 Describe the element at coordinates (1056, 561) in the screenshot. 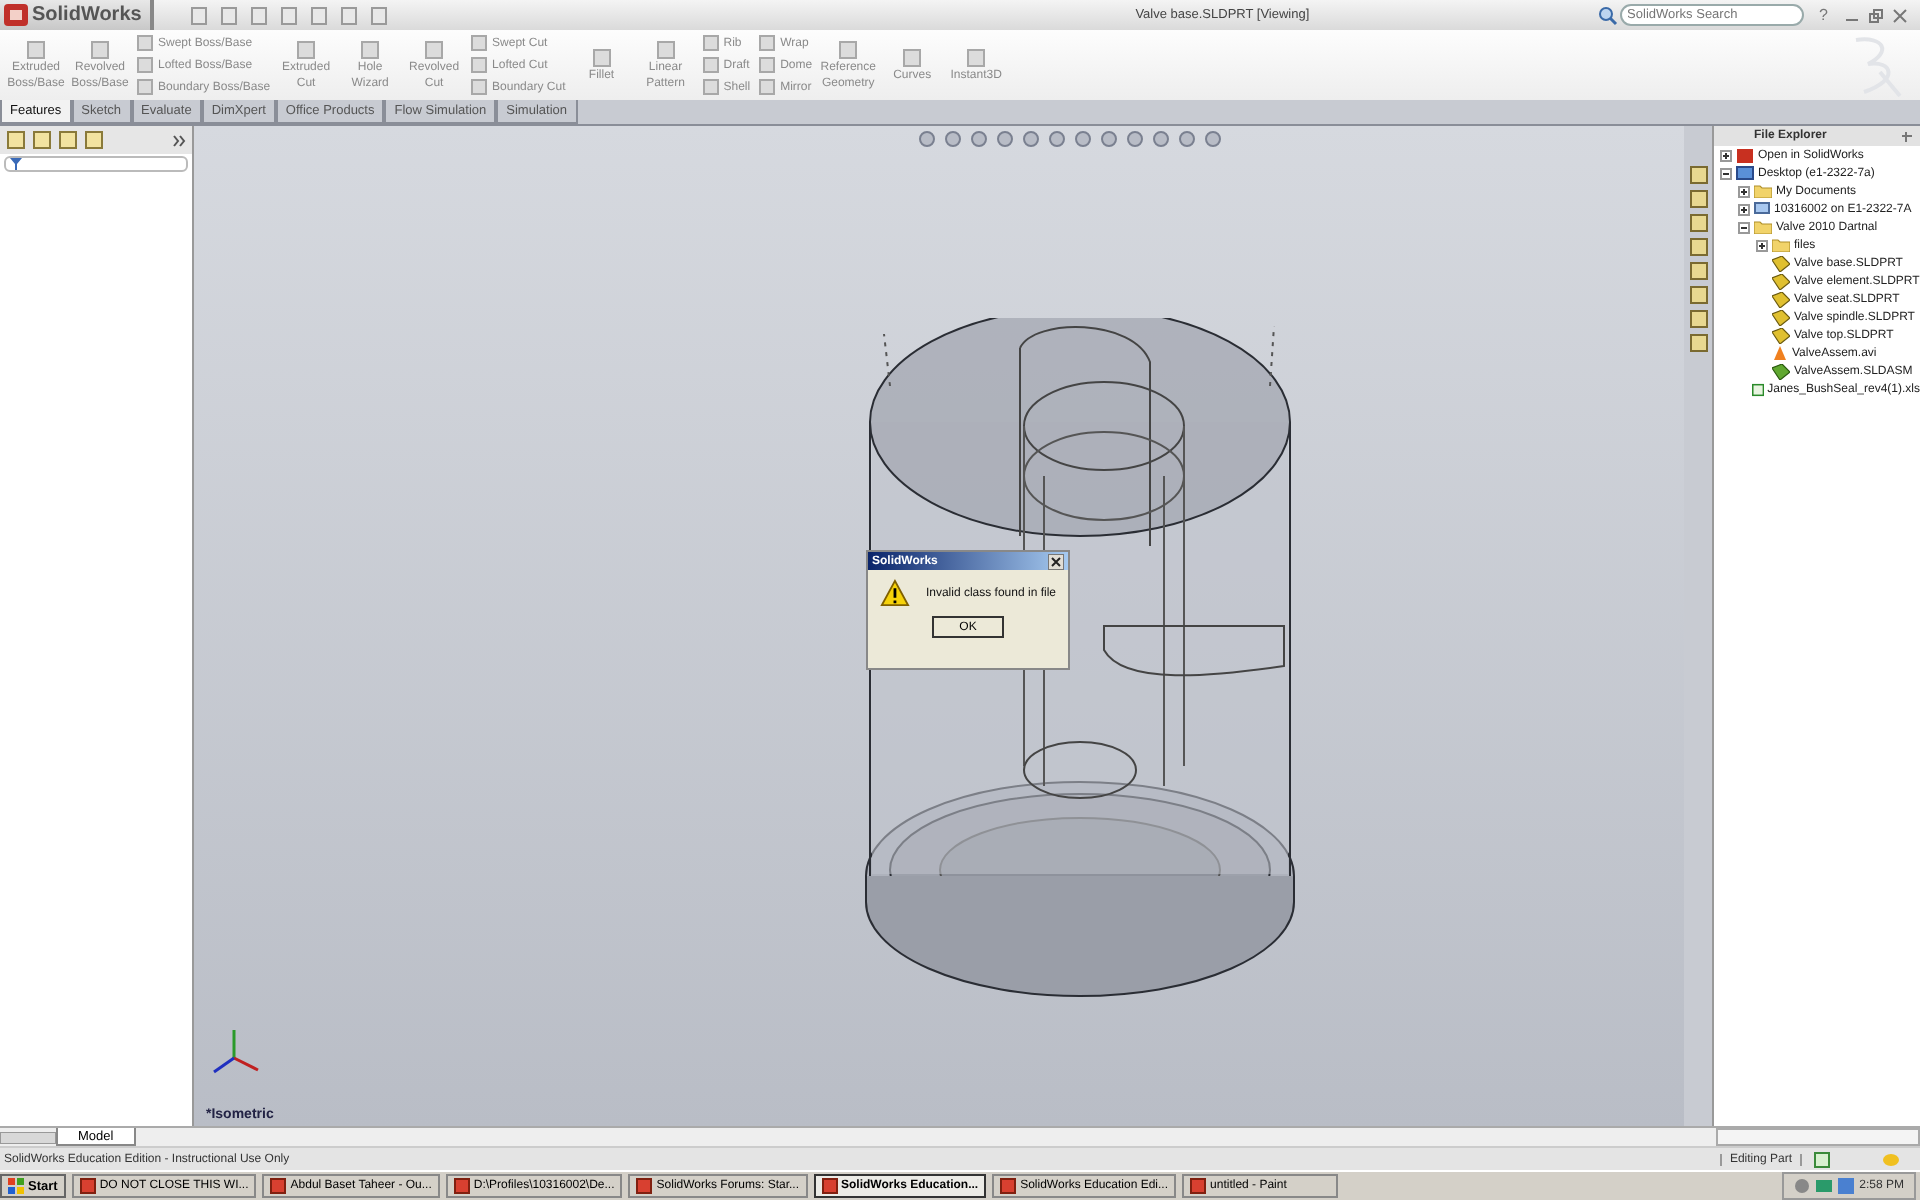

I see `close-icon` at that location.